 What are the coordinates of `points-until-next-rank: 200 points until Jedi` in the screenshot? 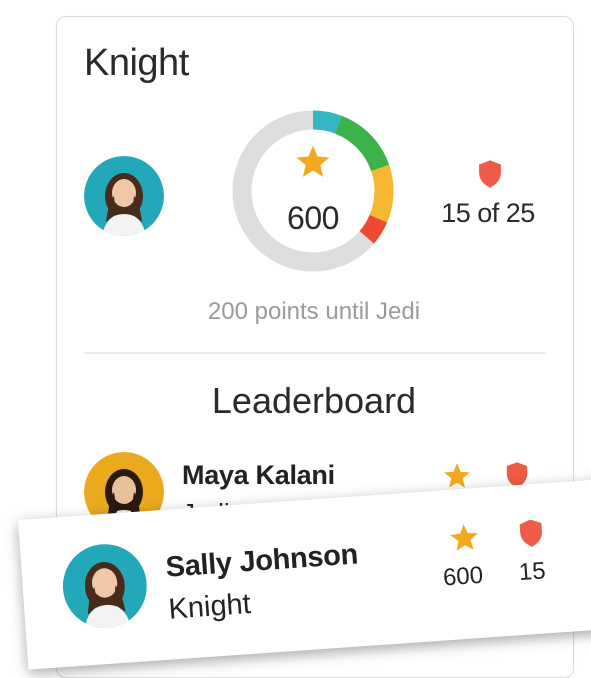 It's located at (314, 311).